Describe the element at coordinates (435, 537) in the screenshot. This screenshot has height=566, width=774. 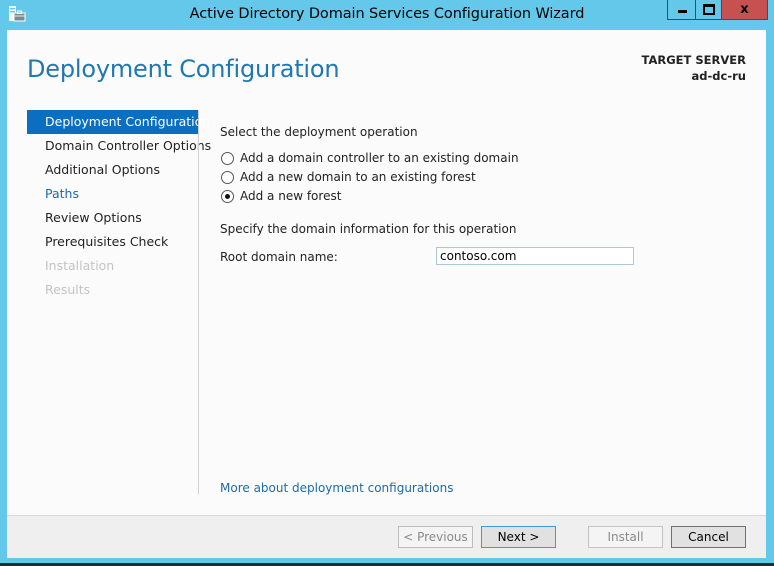
I see `previous-button: < Previous` at that location.